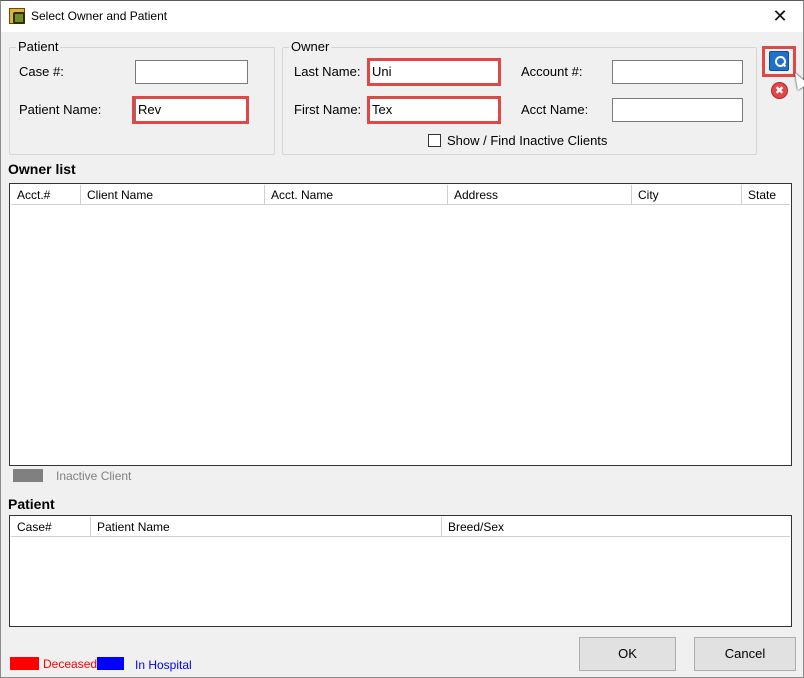 This screenshot has width=804, height=678. What do you see at coordinates (616, 527) in the screenshot?
I see `patient-col-breed-sex: Breed/Sex` at bounding box center [616, 527].